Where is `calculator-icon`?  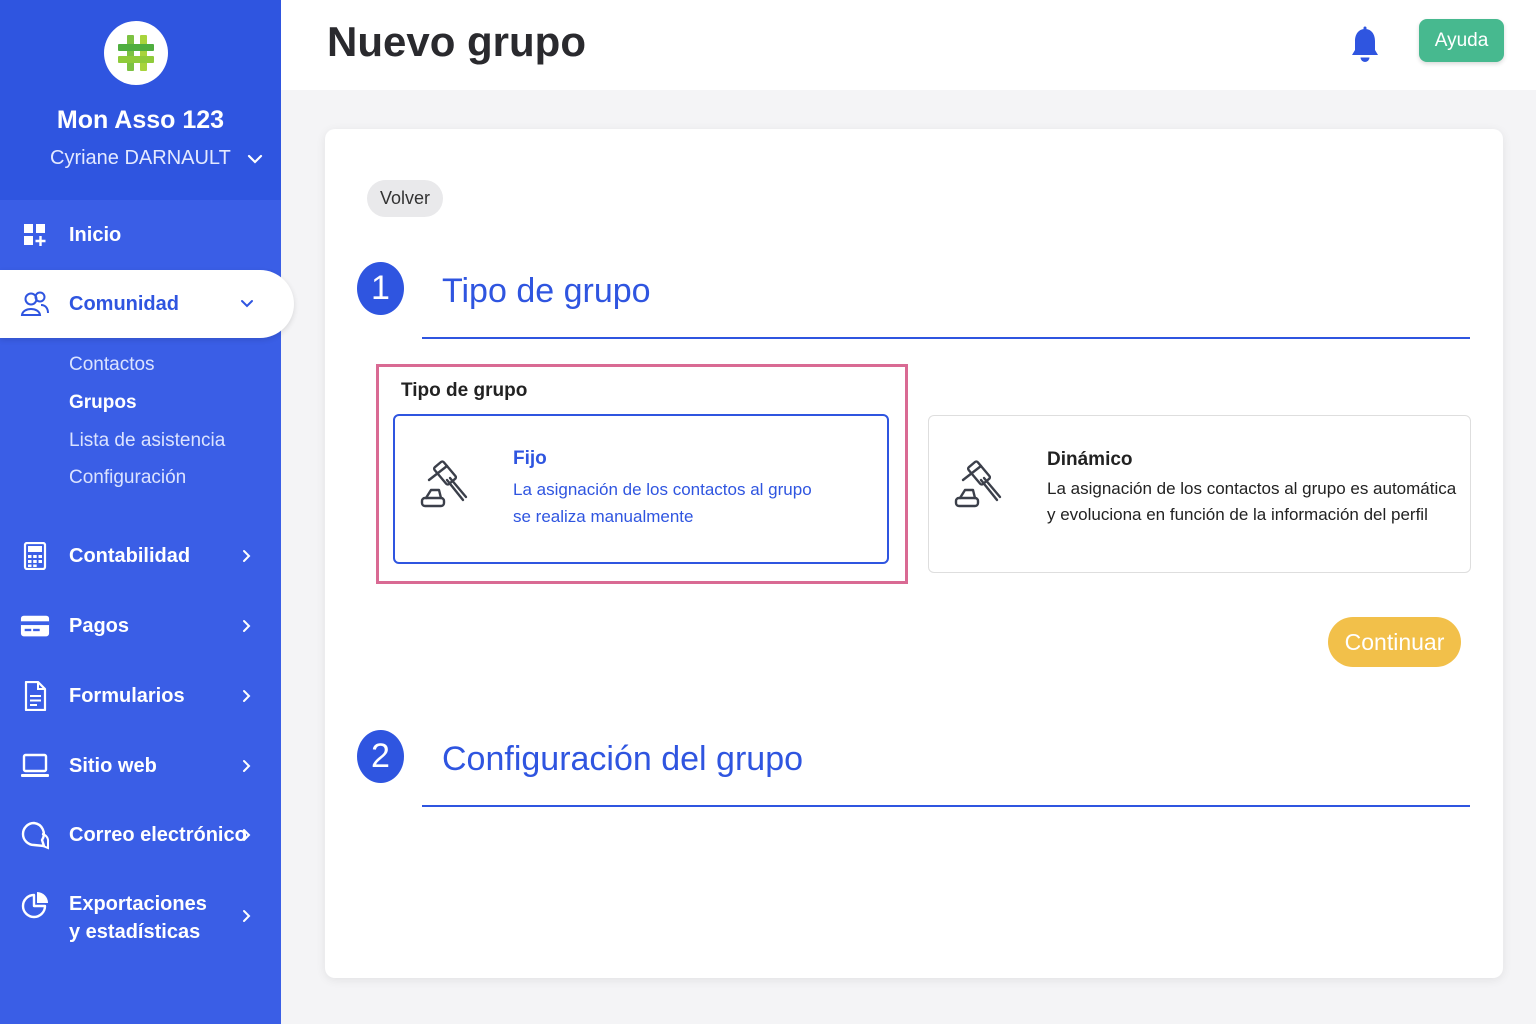 calculator-icon is located at coordinates (35, 556).